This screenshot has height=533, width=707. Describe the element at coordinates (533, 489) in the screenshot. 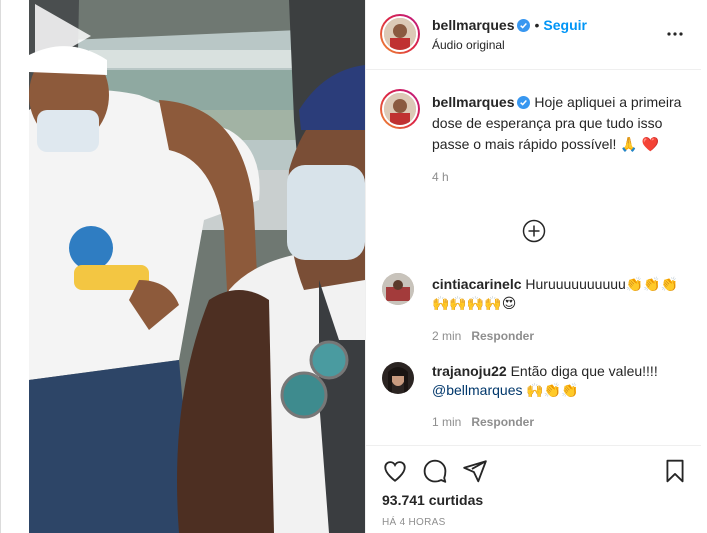

I see `post-actions-bar: 93.741 curtidas HÁ 4 HORAS` at that location.